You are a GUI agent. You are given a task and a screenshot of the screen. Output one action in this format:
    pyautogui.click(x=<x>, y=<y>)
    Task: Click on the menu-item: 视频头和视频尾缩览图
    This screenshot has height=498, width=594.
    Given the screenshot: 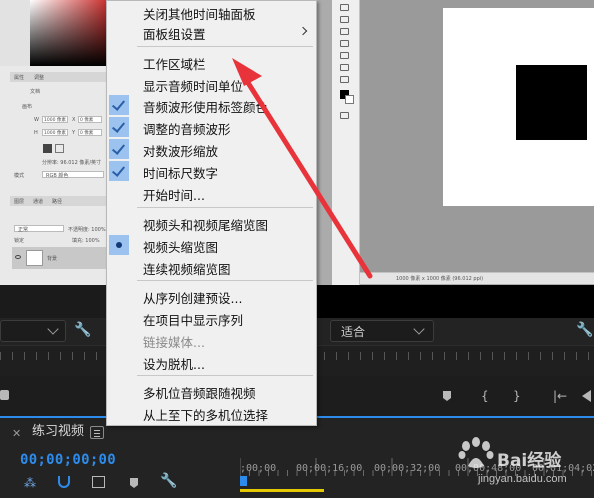 What is the action you would take?
    pyautogui.click(x=211, y=223)
    